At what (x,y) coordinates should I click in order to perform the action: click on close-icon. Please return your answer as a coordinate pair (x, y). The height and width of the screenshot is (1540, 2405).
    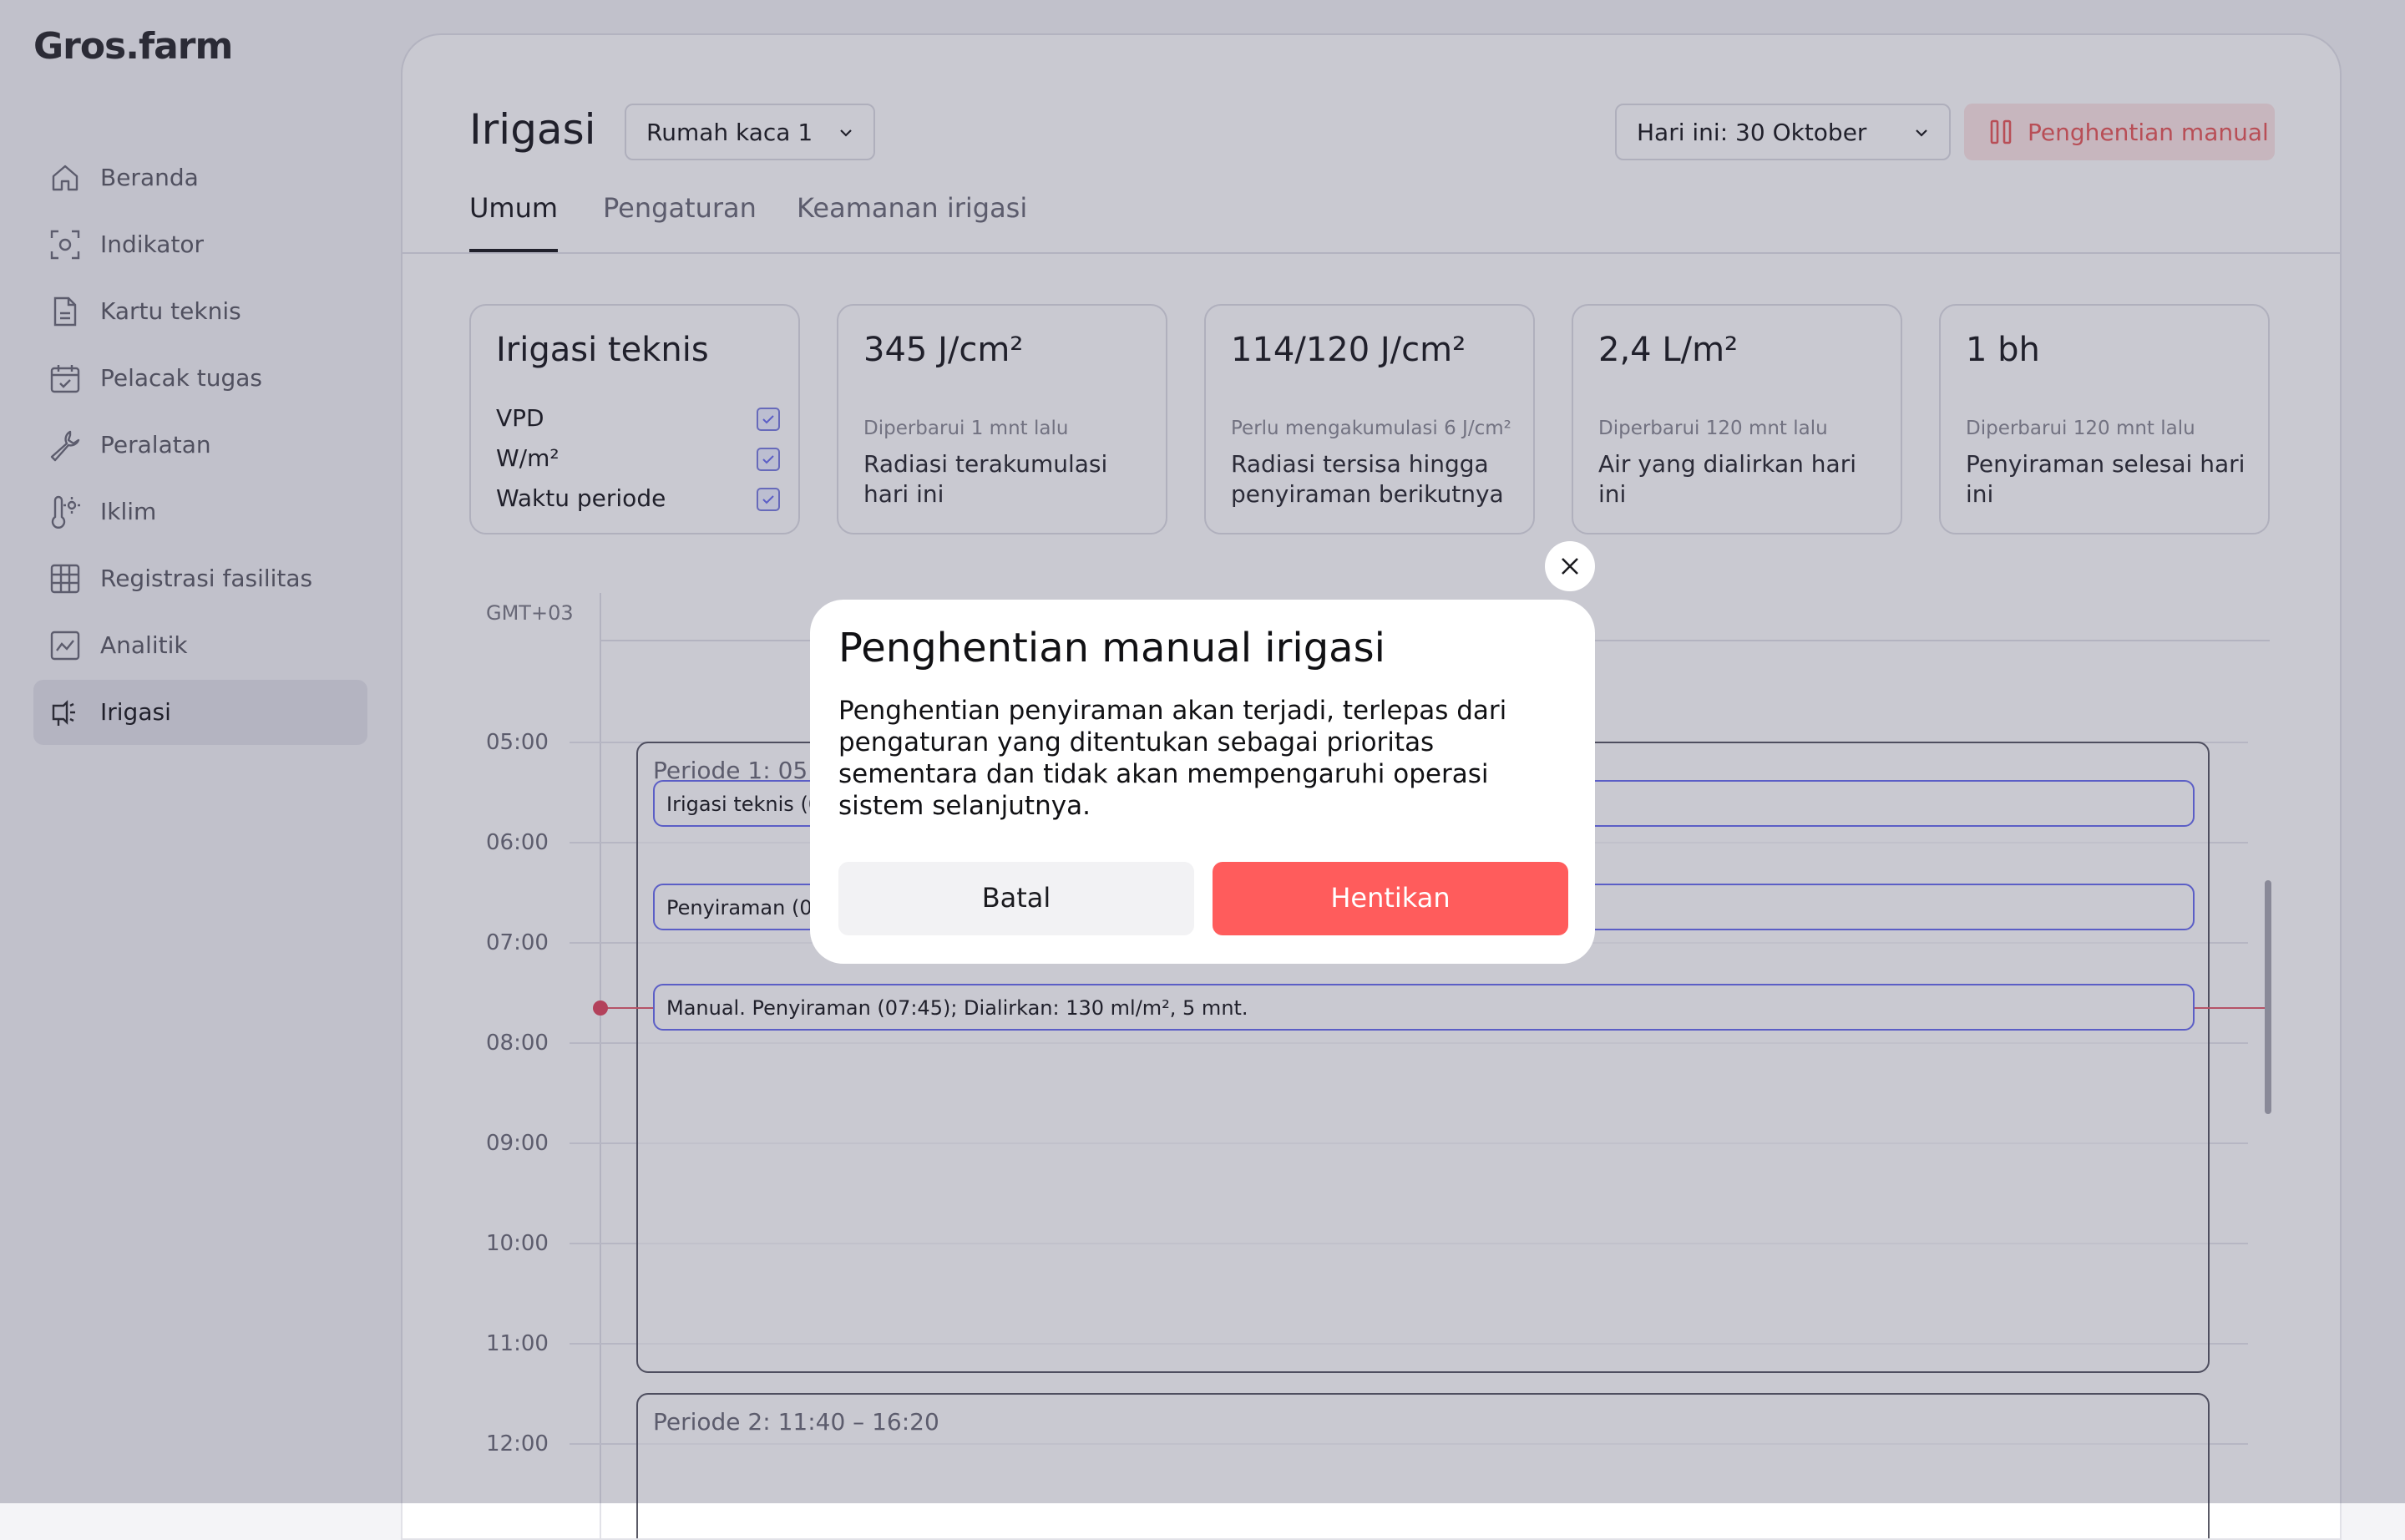
    Looking at the image, I should click on (1570, 566).